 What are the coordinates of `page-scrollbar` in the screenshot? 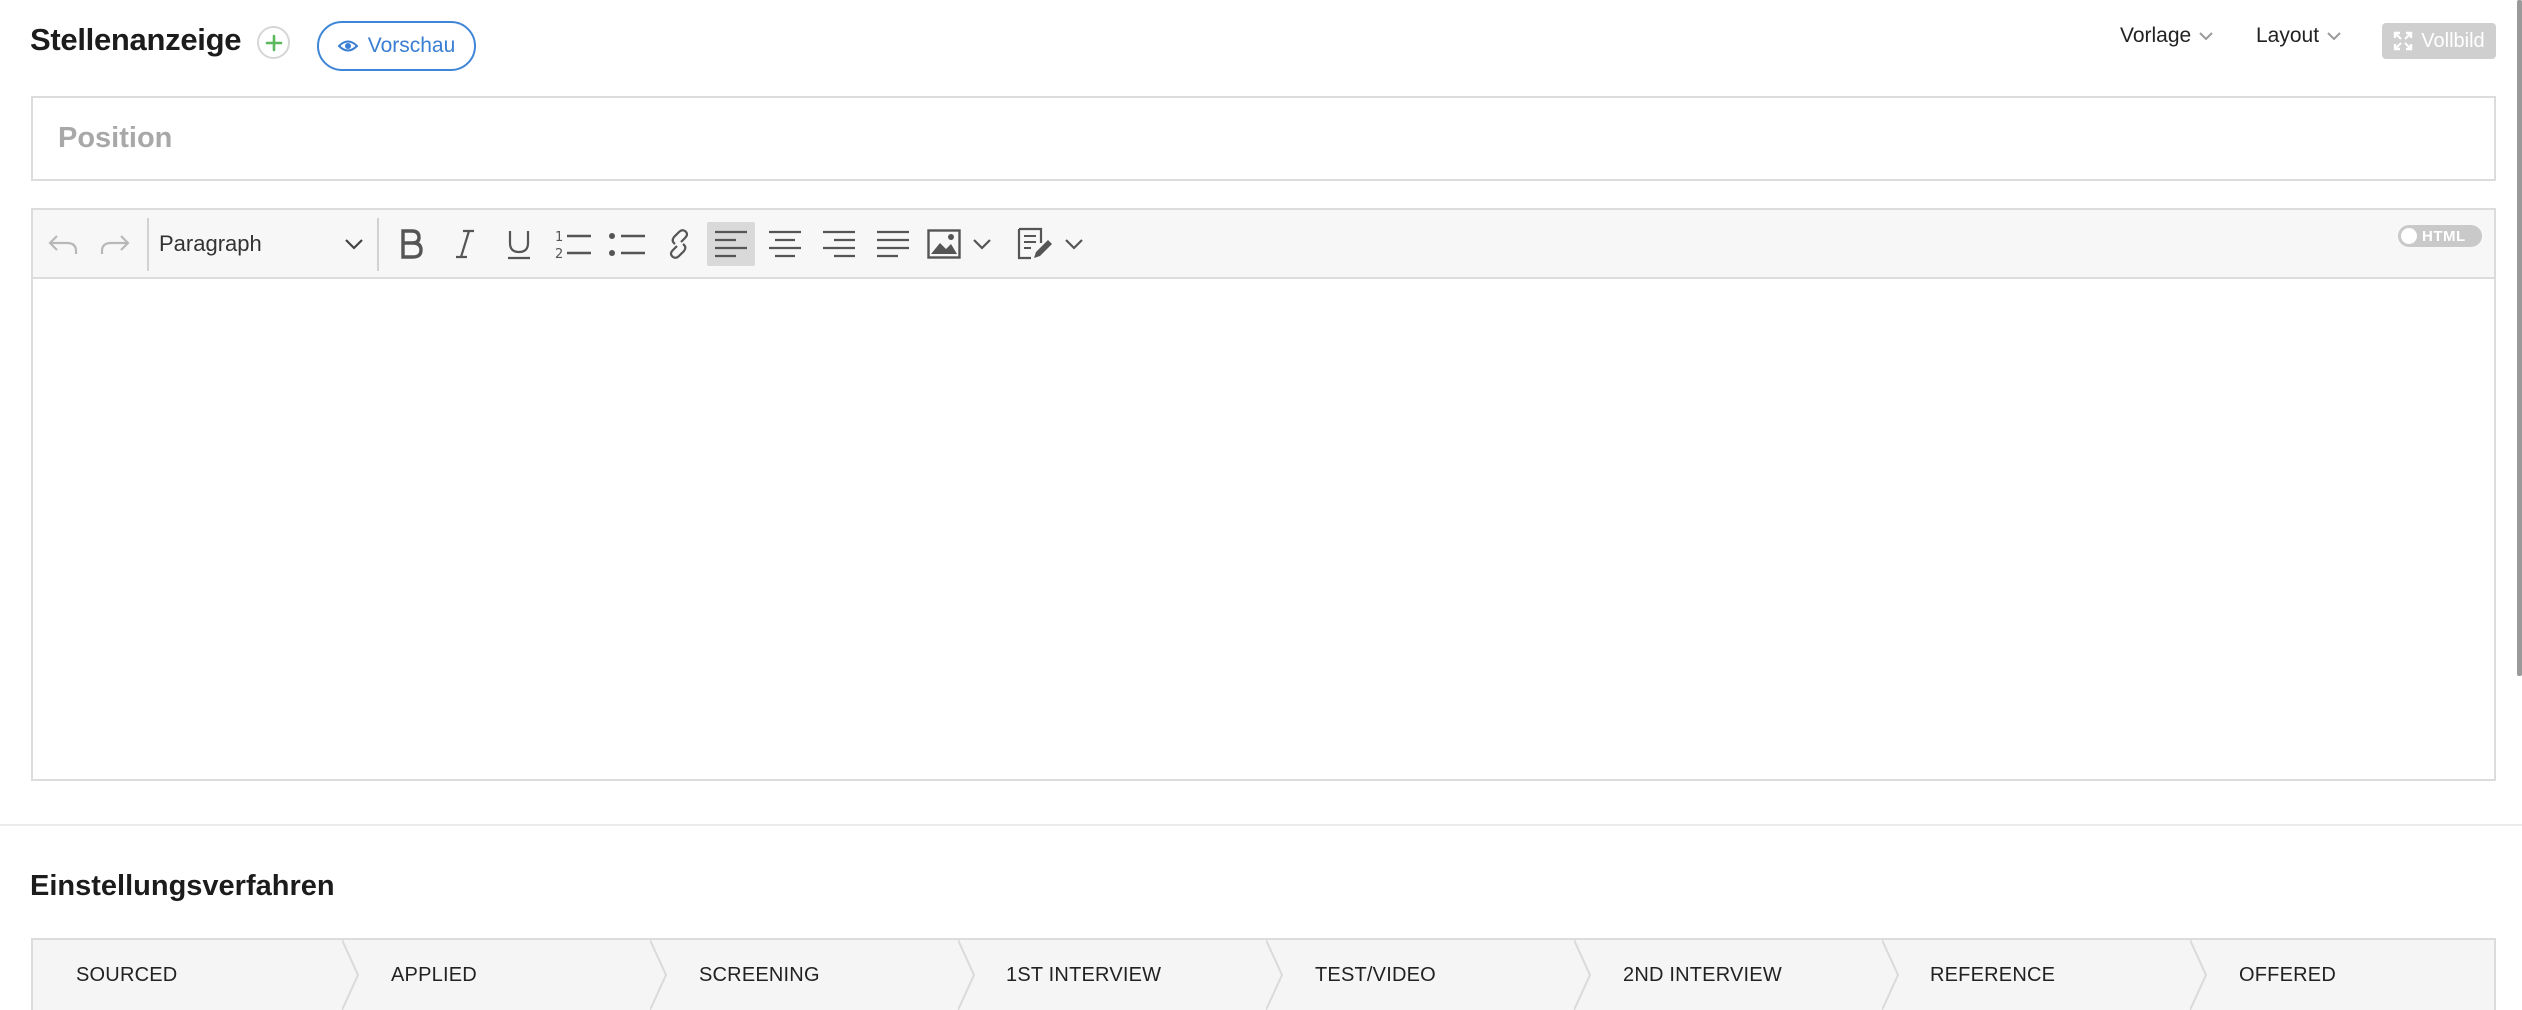 It's located at (2519, 338).